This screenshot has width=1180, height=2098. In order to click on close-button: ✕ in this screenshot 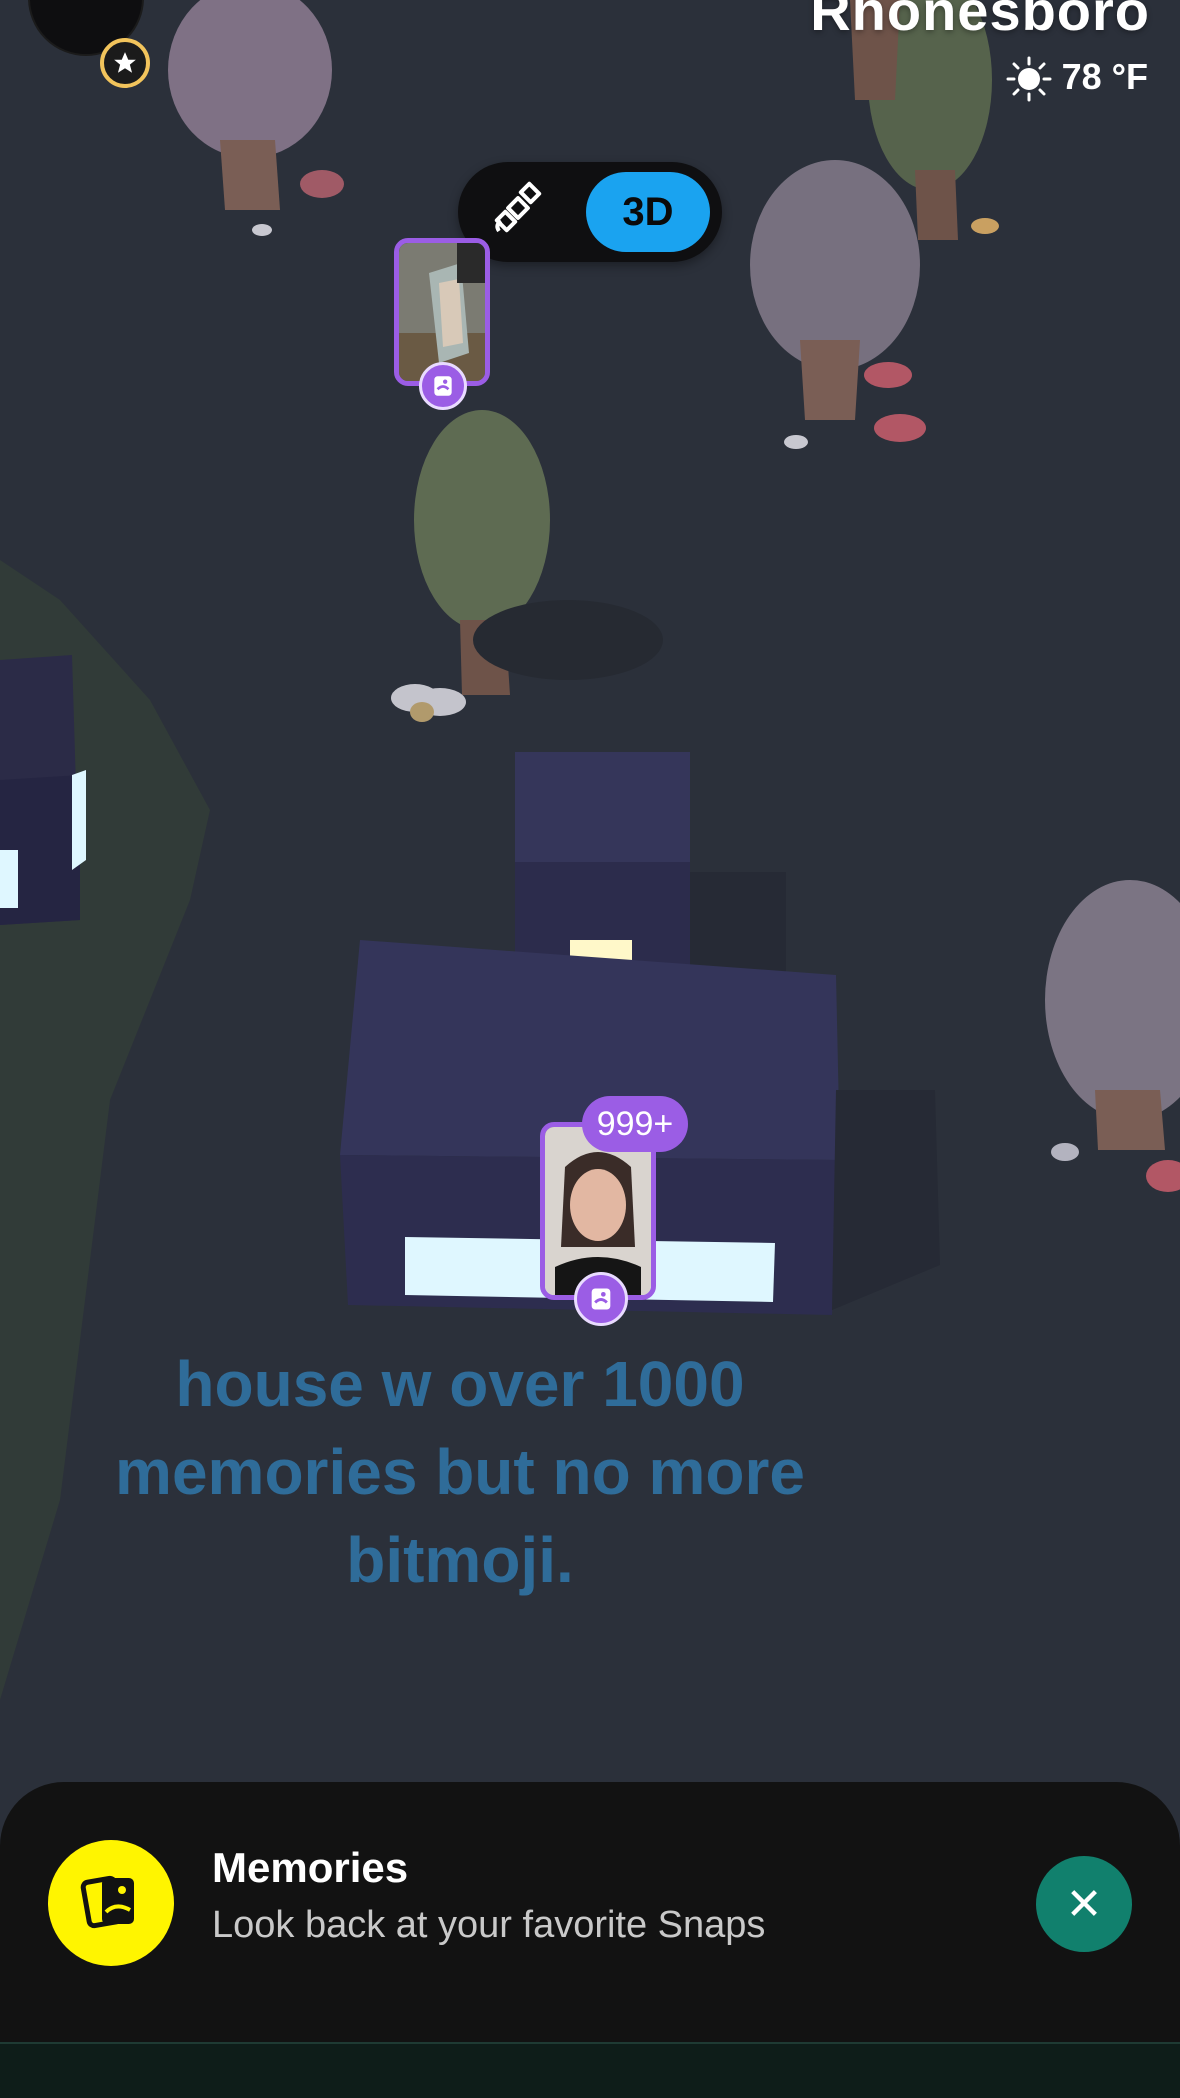, I will do `click(1084, 1904)`.